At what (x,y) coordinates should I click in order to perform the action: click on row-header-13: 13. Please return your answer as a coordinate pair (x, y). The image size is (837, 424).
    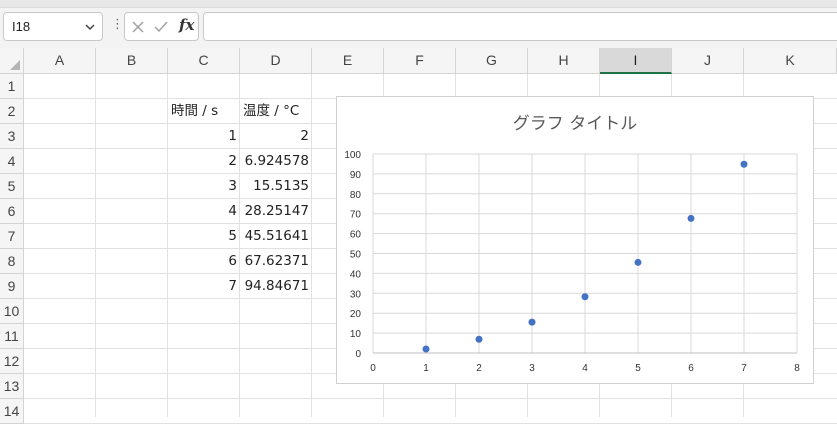
    Looking at the image, I should click on (12, 386).